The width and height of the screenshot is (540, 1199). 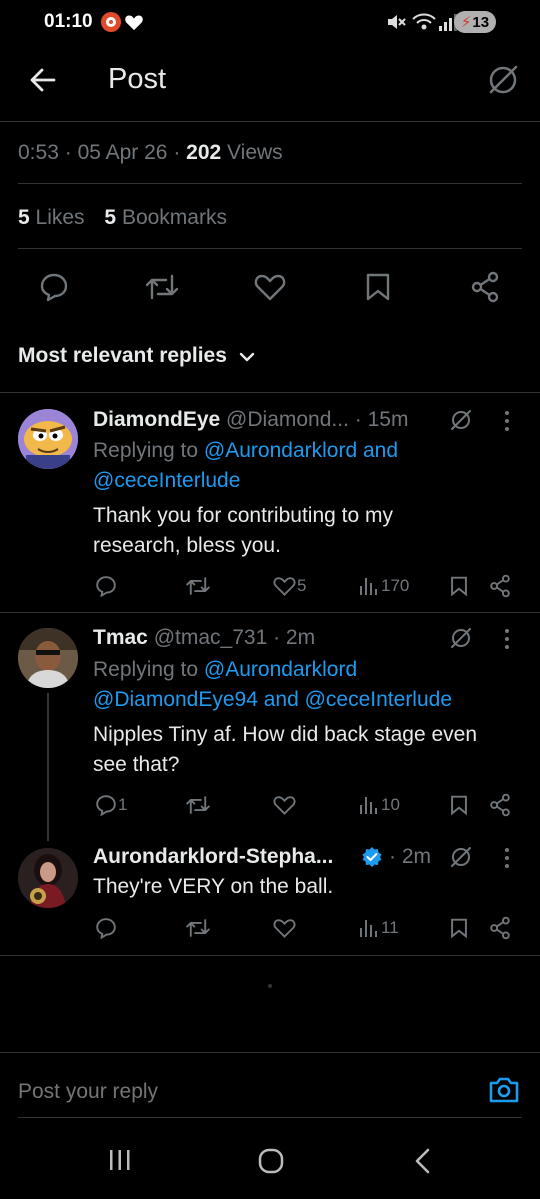 I want to click on views-count: 10, so click(x=390, y=804).